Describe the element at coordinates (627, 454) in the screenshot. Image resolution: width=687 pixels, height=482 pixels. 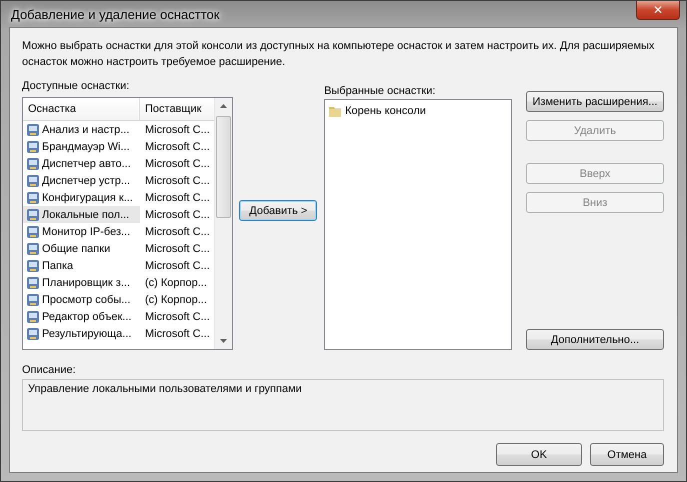
I see `dialog-button: Отмена` at that location.